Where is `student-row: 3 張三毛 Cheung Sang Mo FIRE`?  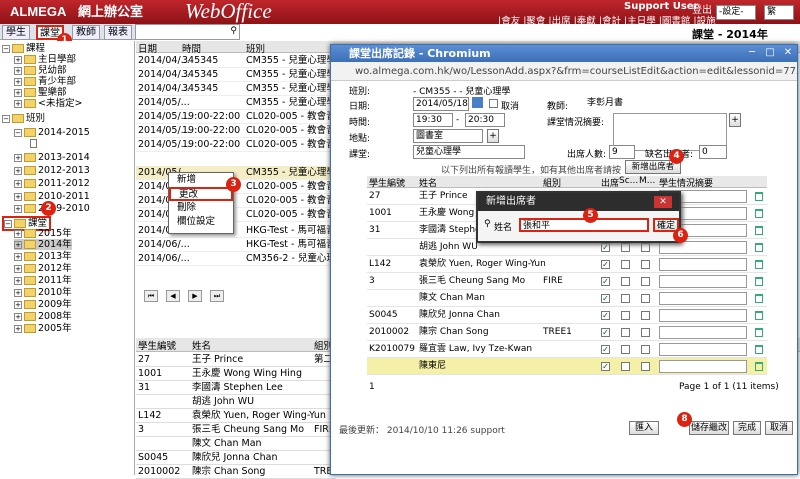 student-row: 3 張三毛 Cheung Sang Mo FIRE is located at coordinates (236, 430).